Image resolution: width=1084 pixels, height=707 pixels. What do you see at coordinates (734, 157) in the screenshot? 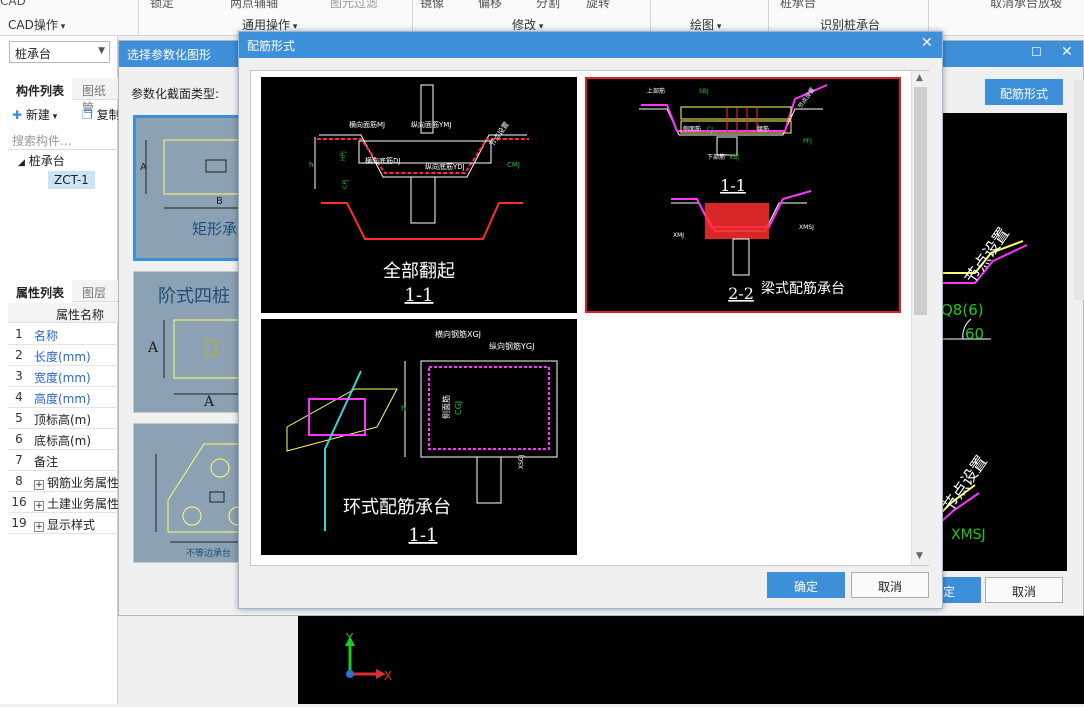
I see `opt2-label: XBJ` at bounding box center [734, 157].